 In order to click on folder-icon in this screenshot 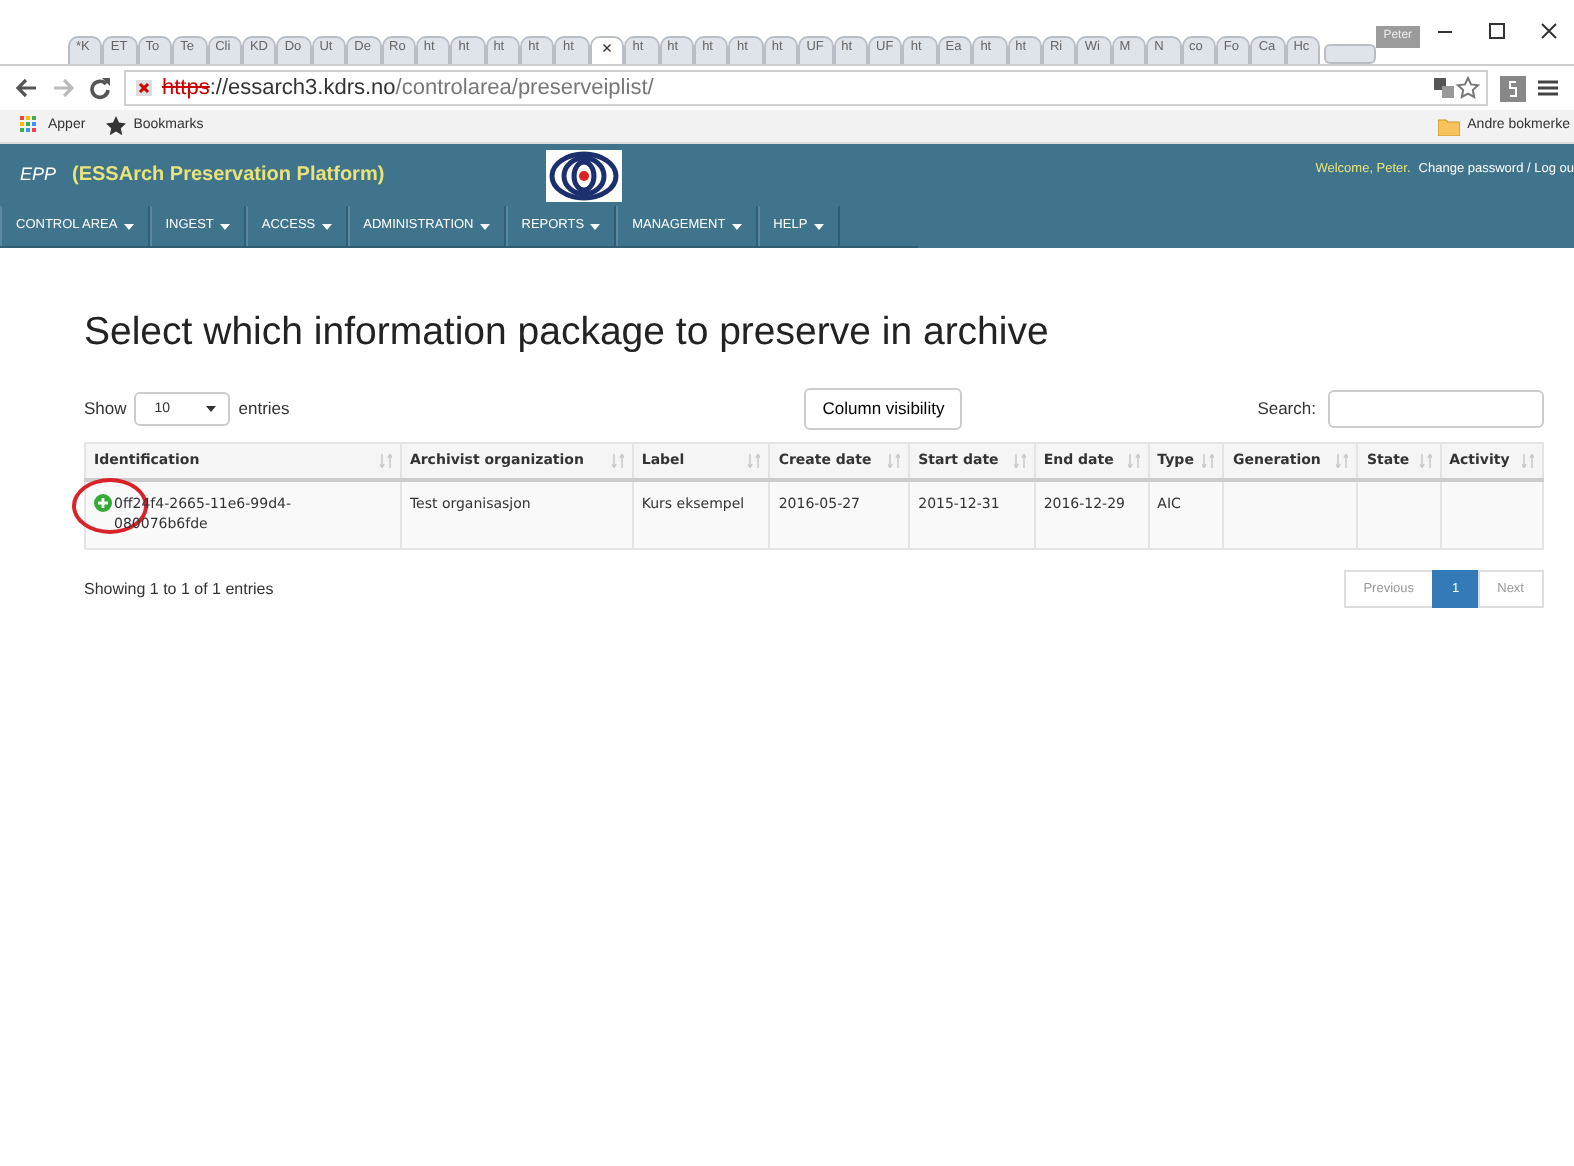, I will do `click(1448, 126)`.